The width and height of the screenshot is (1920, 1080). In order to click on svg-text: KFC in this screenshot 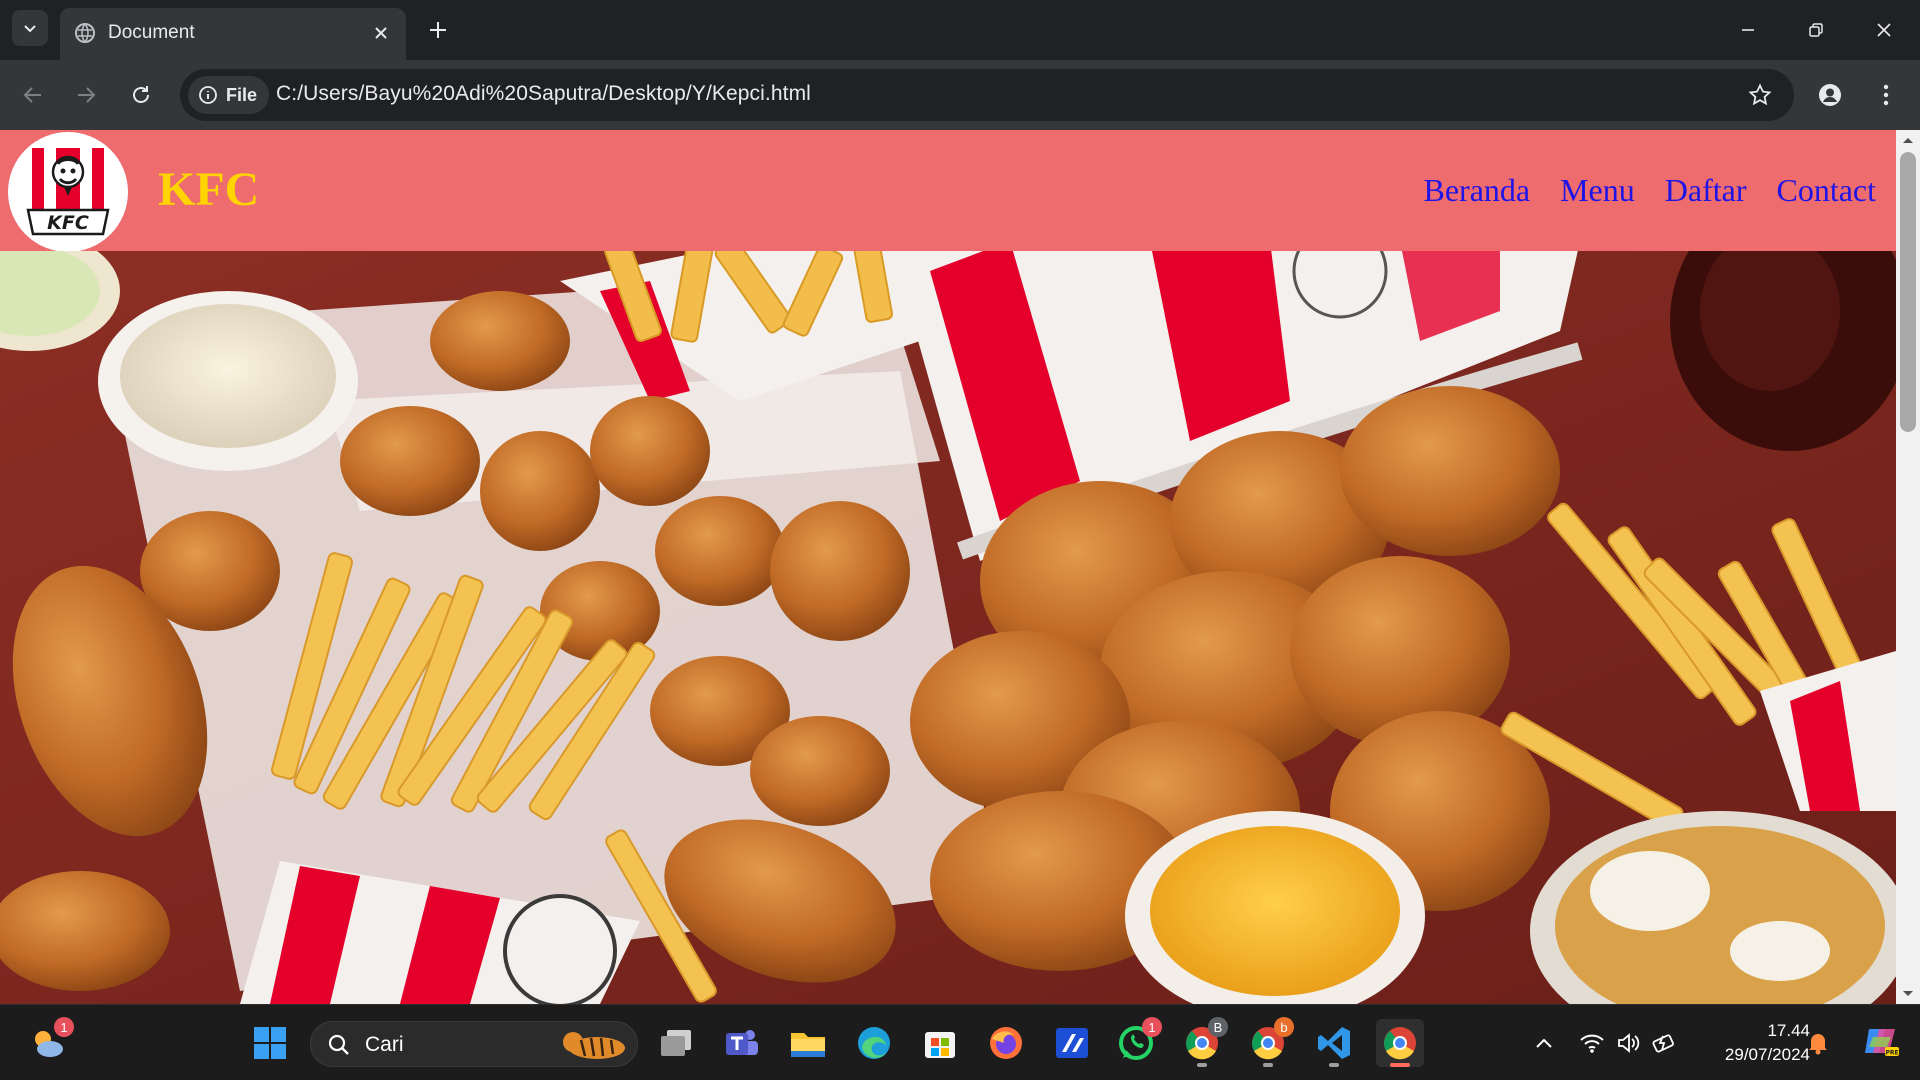, I will do `click(68, 223)`.